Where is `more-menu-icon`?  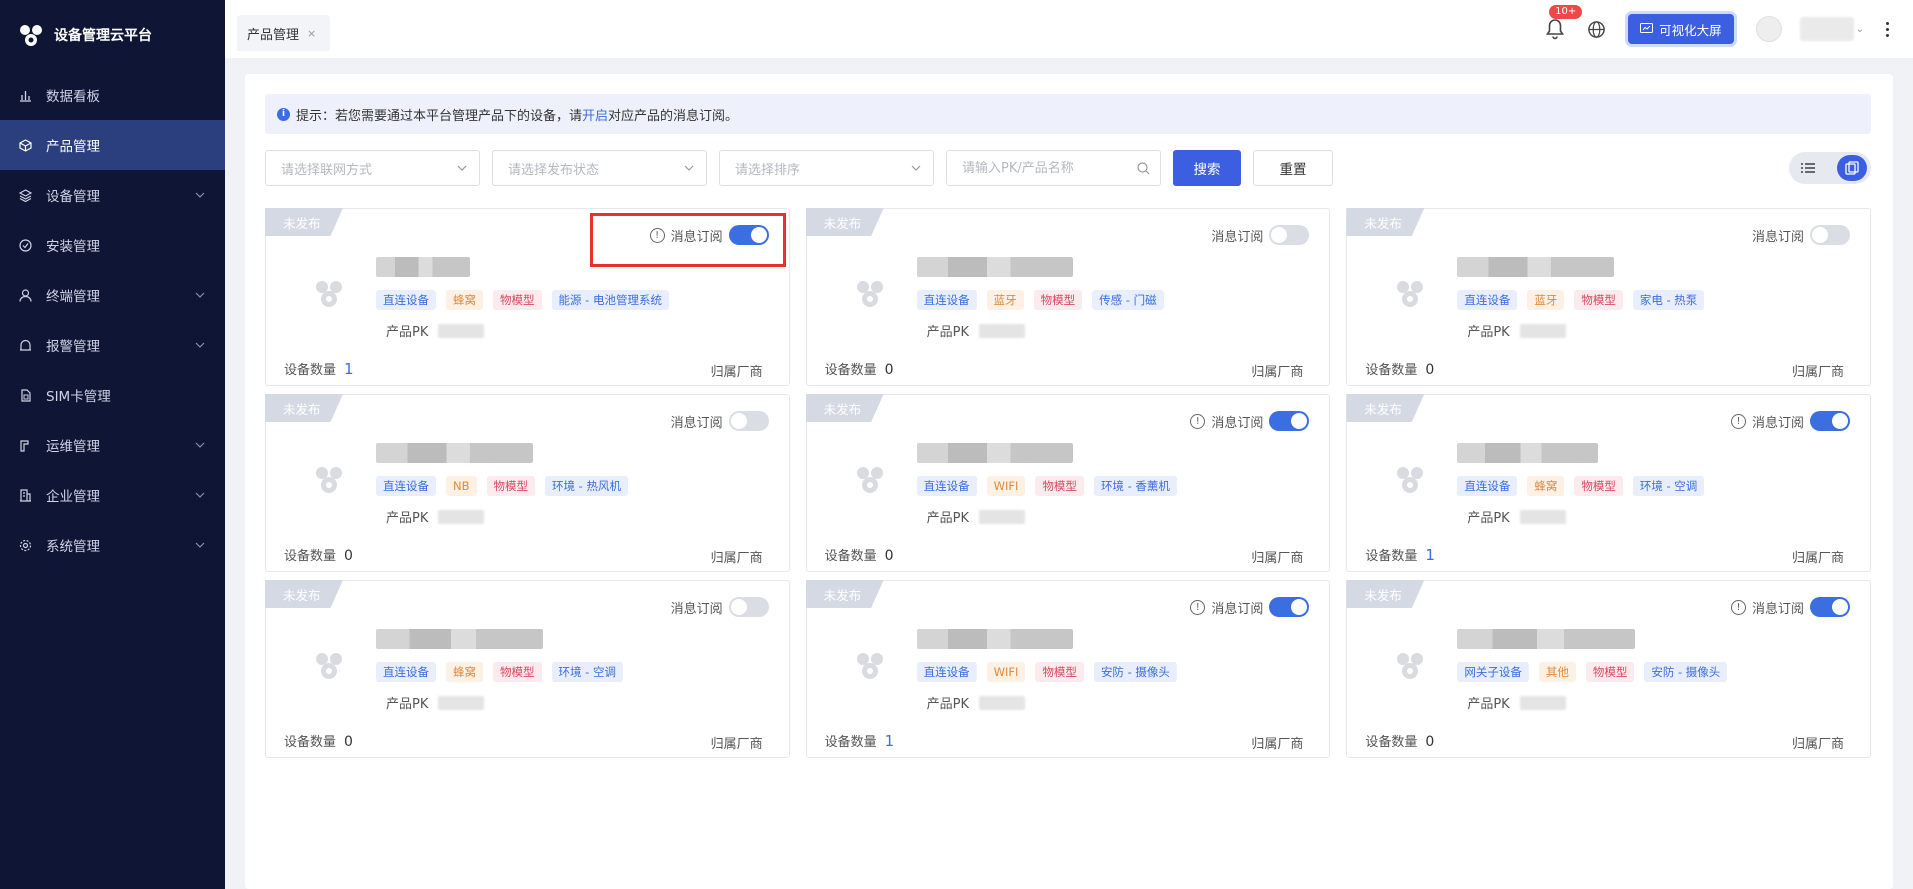
more-menu-icon is located at coordinates (1887, 29).